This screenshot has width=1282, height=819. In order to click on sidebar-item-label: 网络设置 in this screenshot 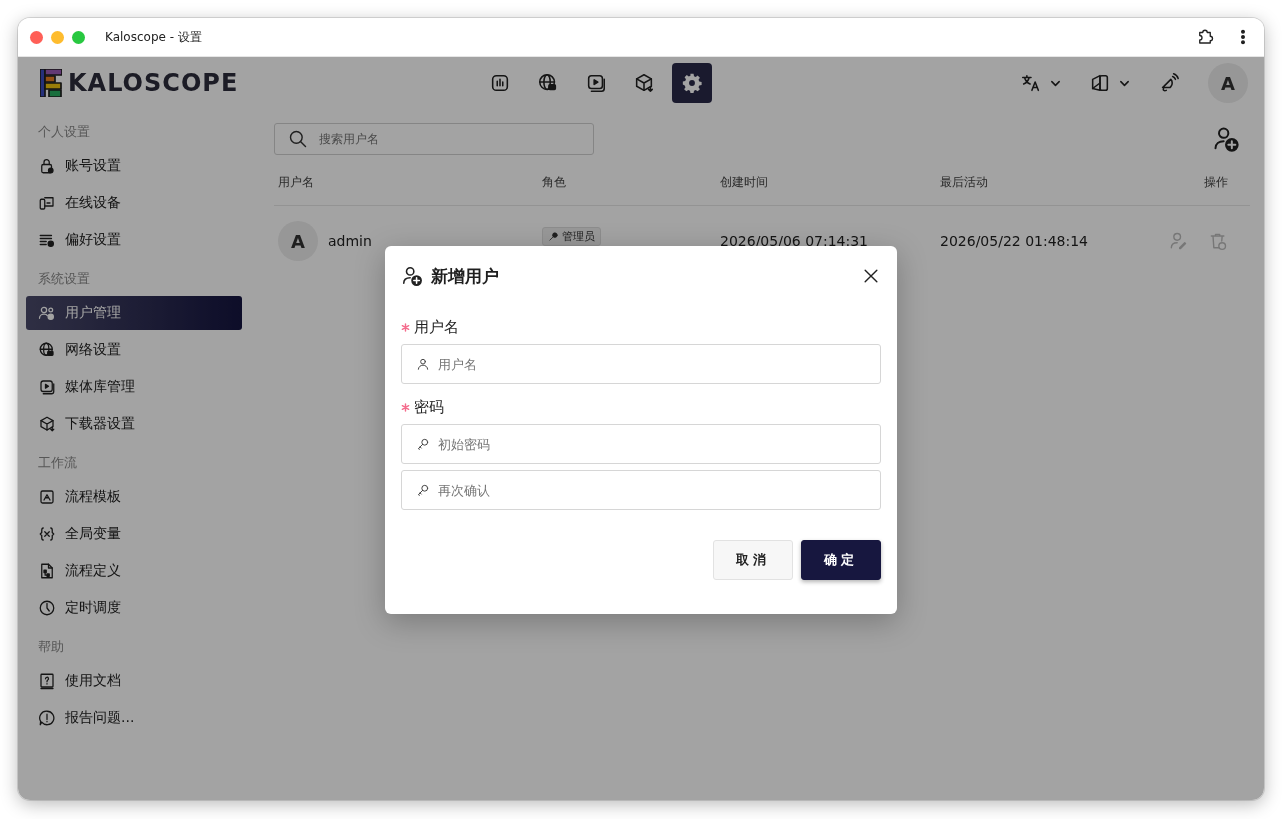, I will do `click(93, 350)`.